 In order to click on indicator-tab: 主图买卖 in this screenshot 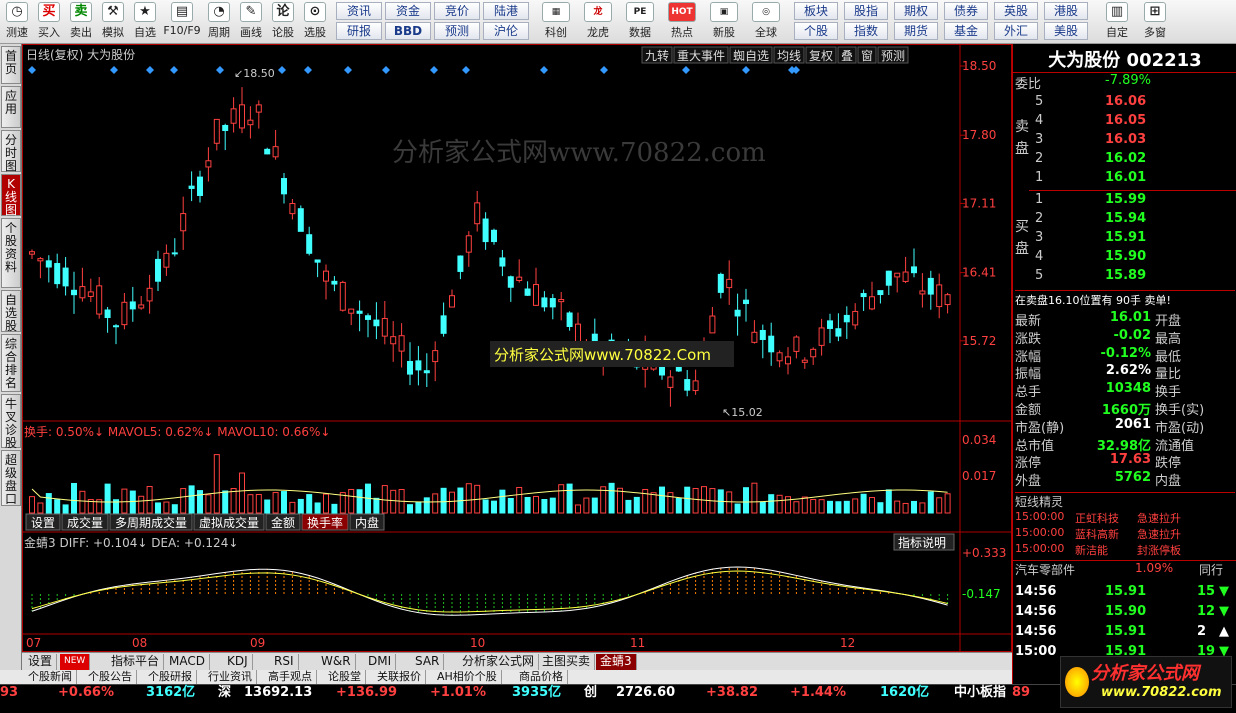, I will do `click(567, 662)`.